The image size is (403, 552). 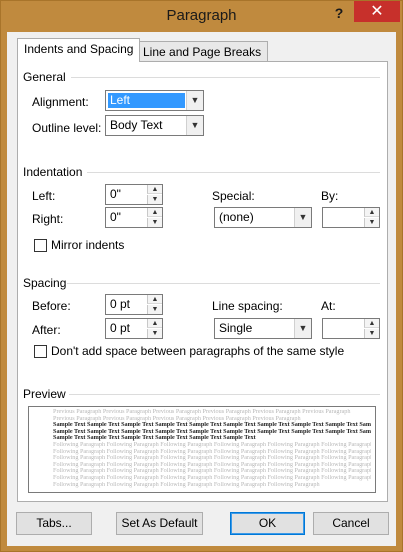 What do you see at coordinates (225, 77) in the screenshot?
I see `general-separator` at bounding box center [225, 77].